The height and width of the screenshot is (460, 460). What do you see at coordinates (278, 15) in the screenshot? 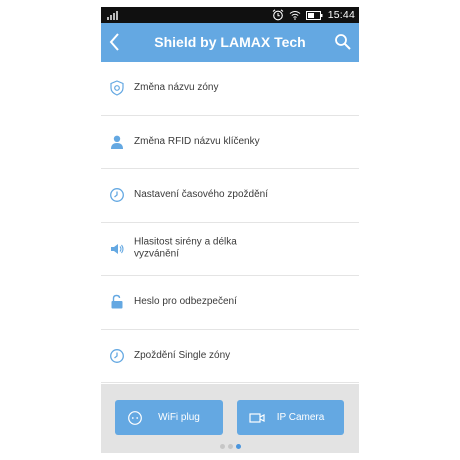
I see `alarm-clock-icon` at bounding box center [278, 15].